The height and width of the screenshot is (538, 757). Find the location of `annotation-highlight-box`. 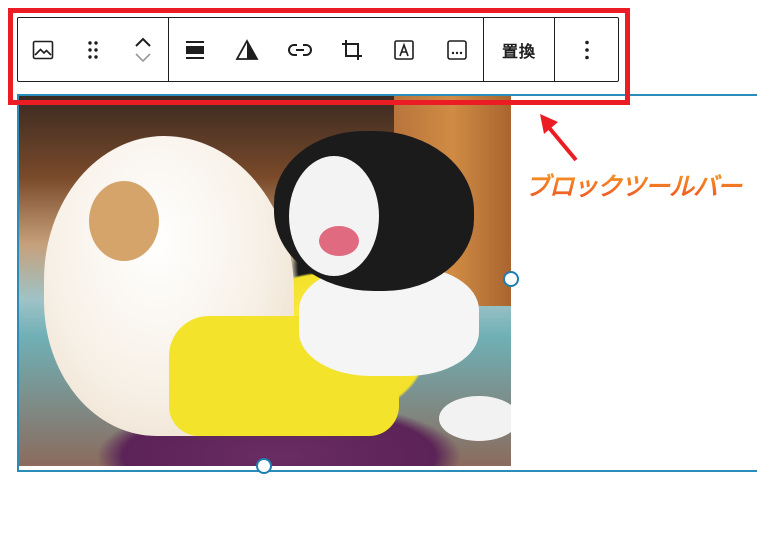

annotation-highlight-box is located at coordinates (319, 56).